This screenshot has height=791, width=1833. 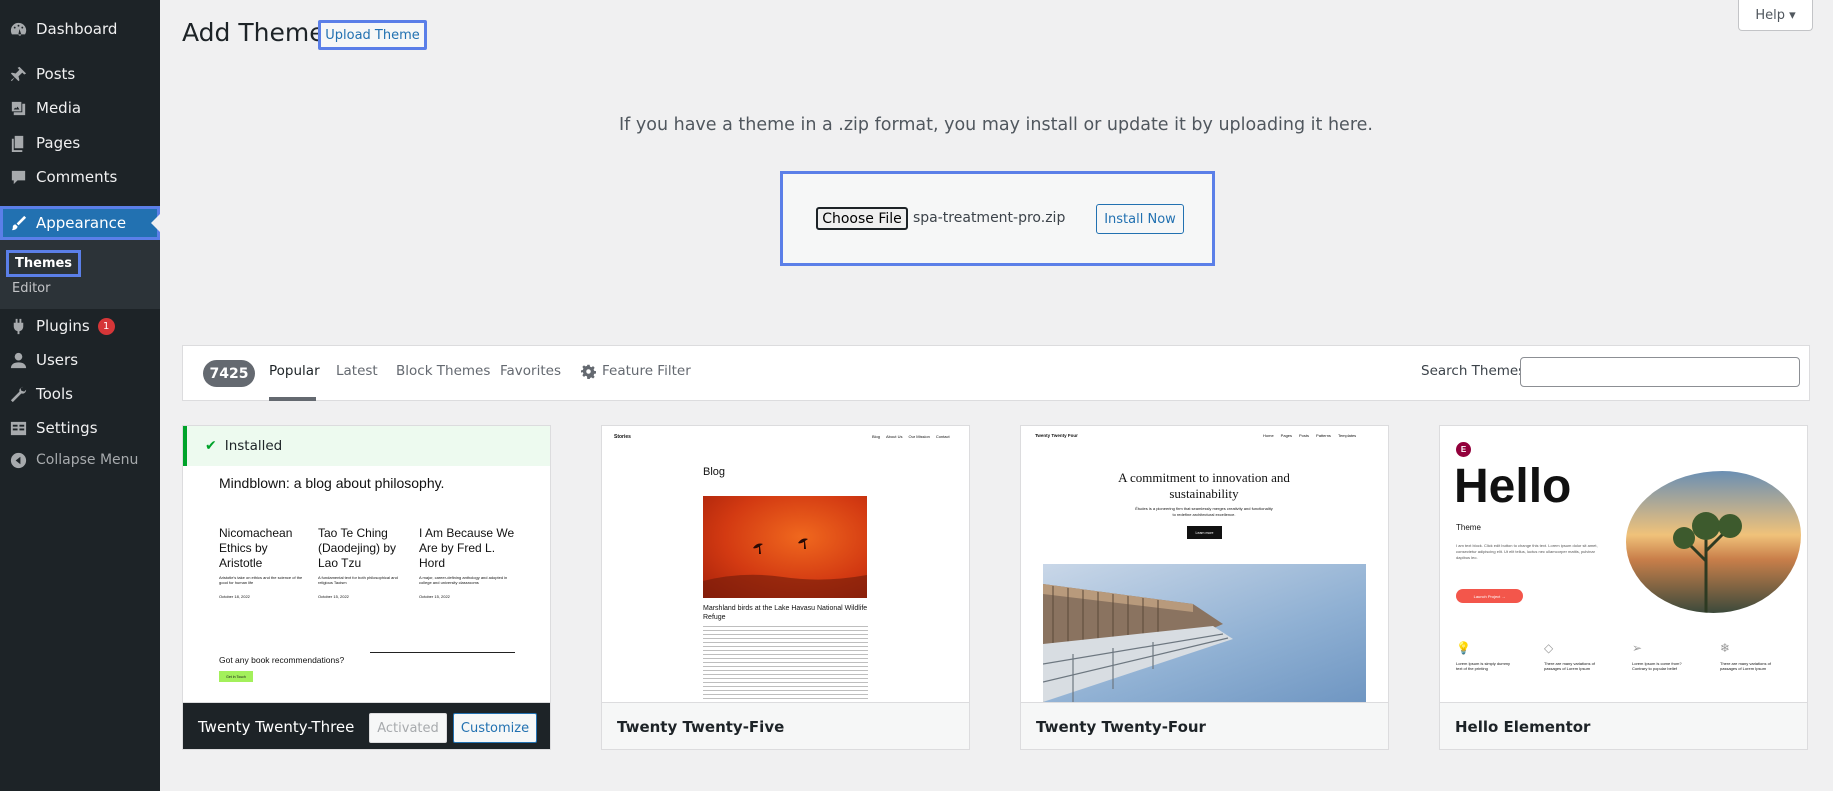 What do you see at coordinates (495, 728) in the screenshot?
I see `customize-button: Customize` at bounding box center [495, 728].